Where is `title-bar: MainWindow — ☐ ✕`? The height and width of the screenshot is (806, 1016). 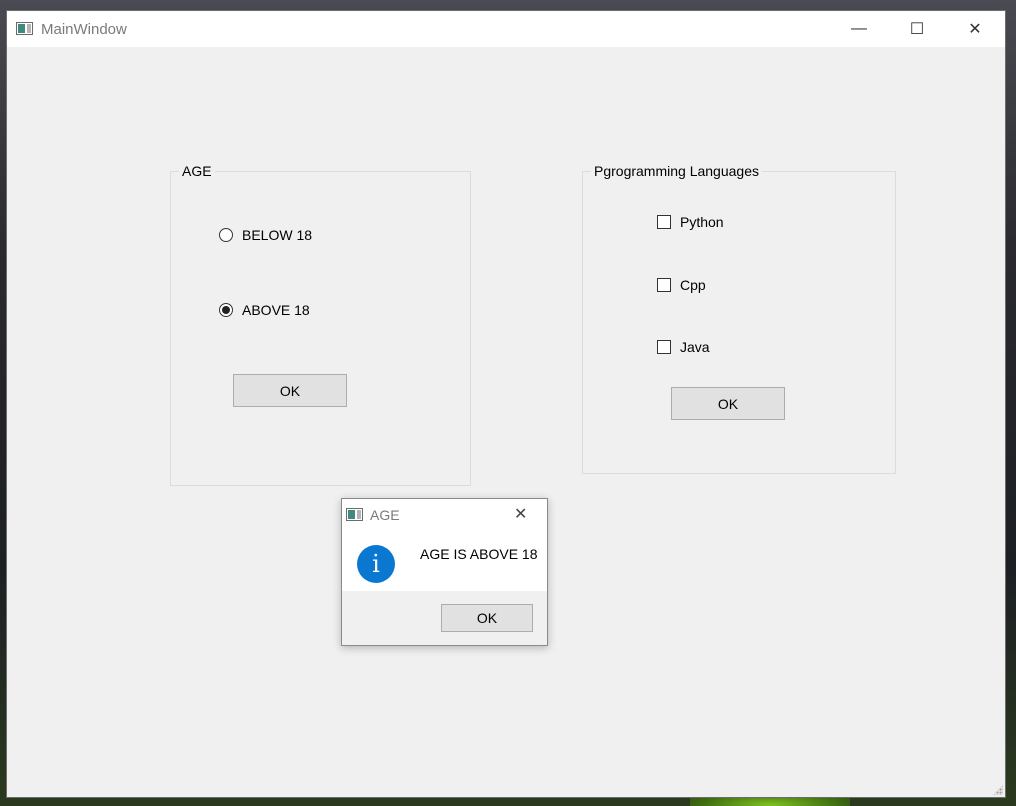
title-bar: MainWindow — ☐ ✕ is located at coordinates (506, 29).